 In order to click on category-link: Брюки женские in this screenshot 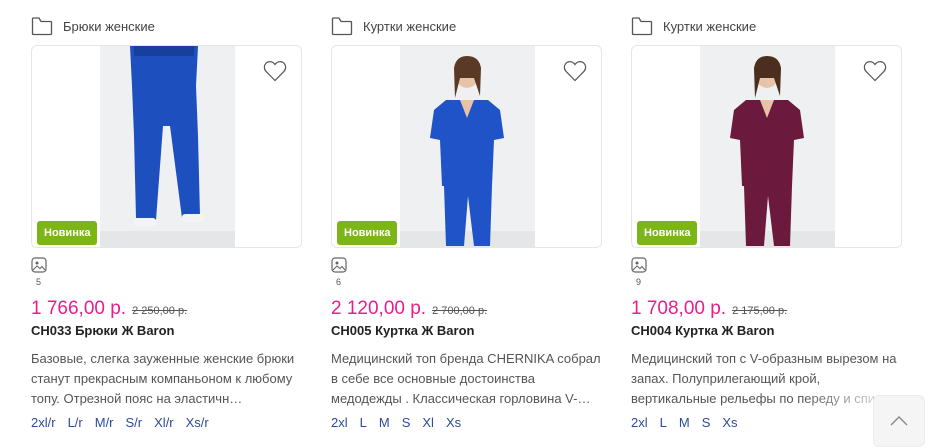, I will do `click(93, 26)`.